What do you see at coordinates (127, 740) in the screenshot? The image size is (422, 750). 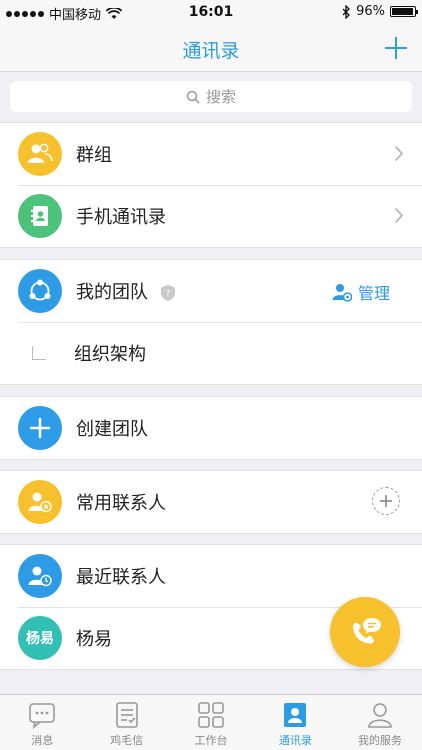 I see `tab-label: 鸡毛信` at bounding box center [127, 740].